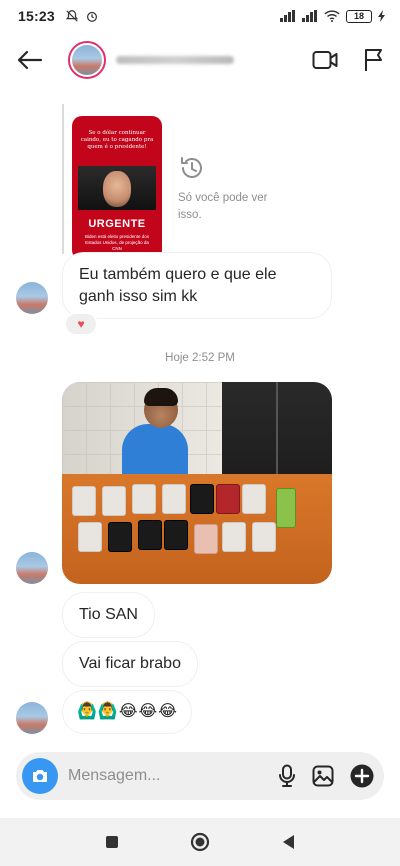 The height and width of the screenshot is (866, 400). Describe the element at coordinates (175, 60) in the screenshot. I see `contact-username-blurred` at that location.